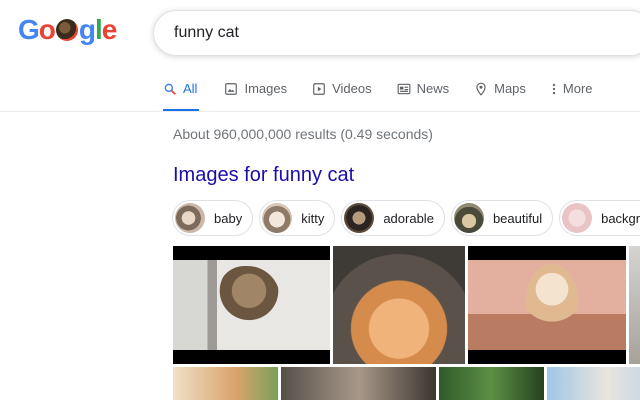  I want to click on chip-beautiful: beautiful, so click(502, 218).